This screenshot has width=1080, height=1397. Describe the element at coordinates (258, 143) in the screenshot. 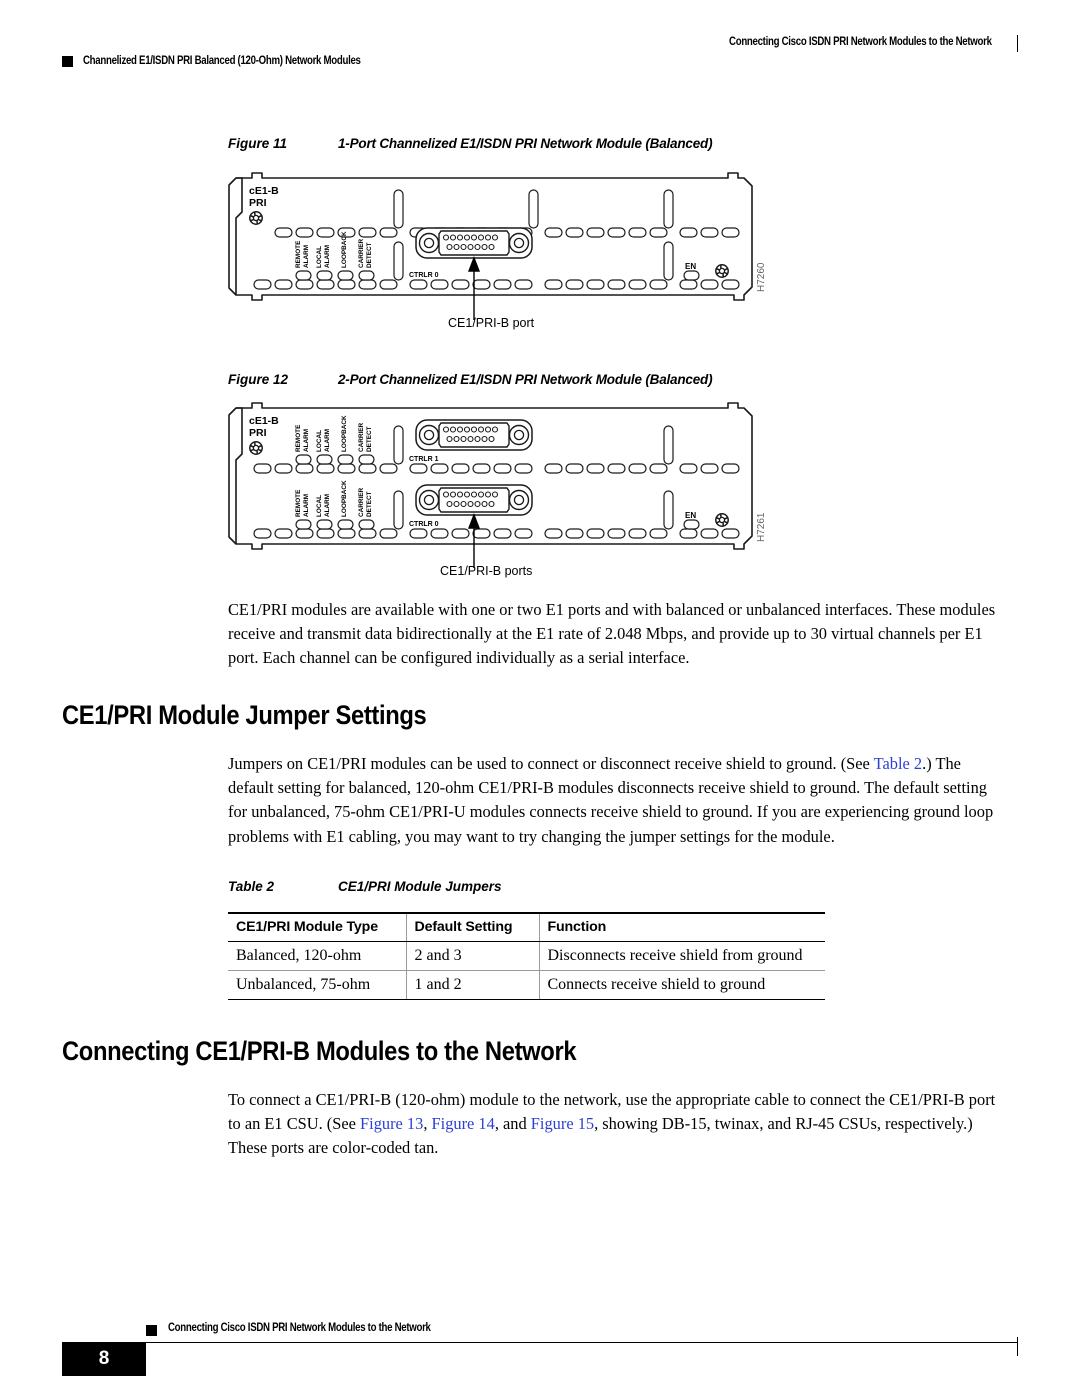

I see `figure-11-label: Figure 11` at that location.